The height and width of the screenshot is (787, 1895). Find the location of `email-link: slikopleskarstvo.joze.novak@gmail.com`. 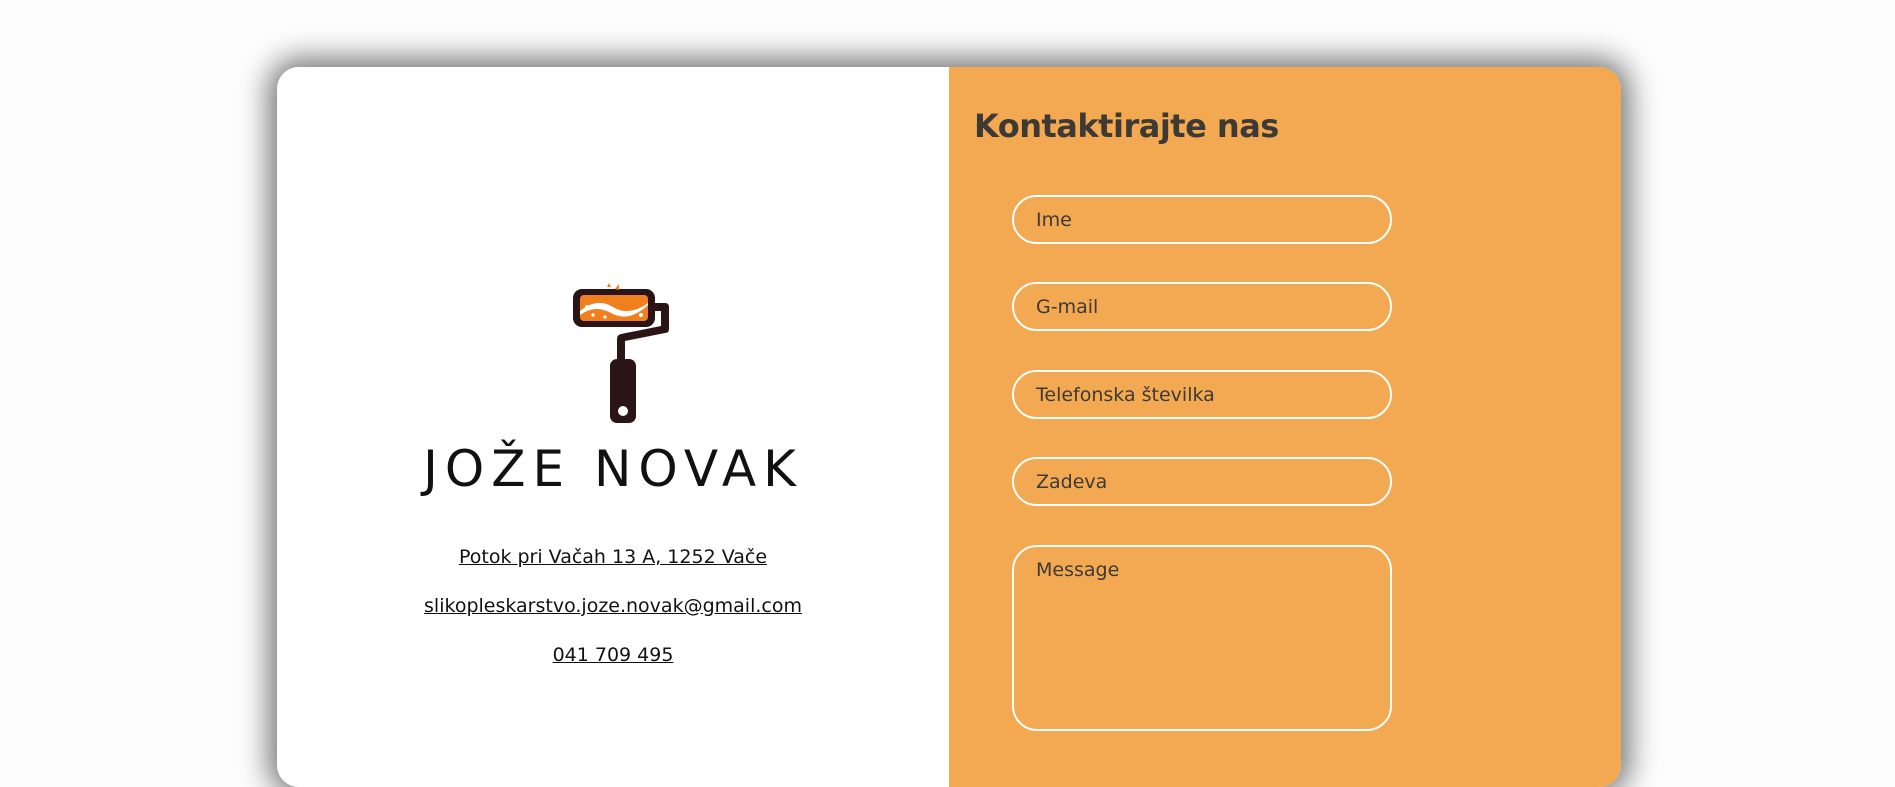

email-link: slikopleskarstvo.joze.novak@gmail.com is located at coordinates (613, 606).